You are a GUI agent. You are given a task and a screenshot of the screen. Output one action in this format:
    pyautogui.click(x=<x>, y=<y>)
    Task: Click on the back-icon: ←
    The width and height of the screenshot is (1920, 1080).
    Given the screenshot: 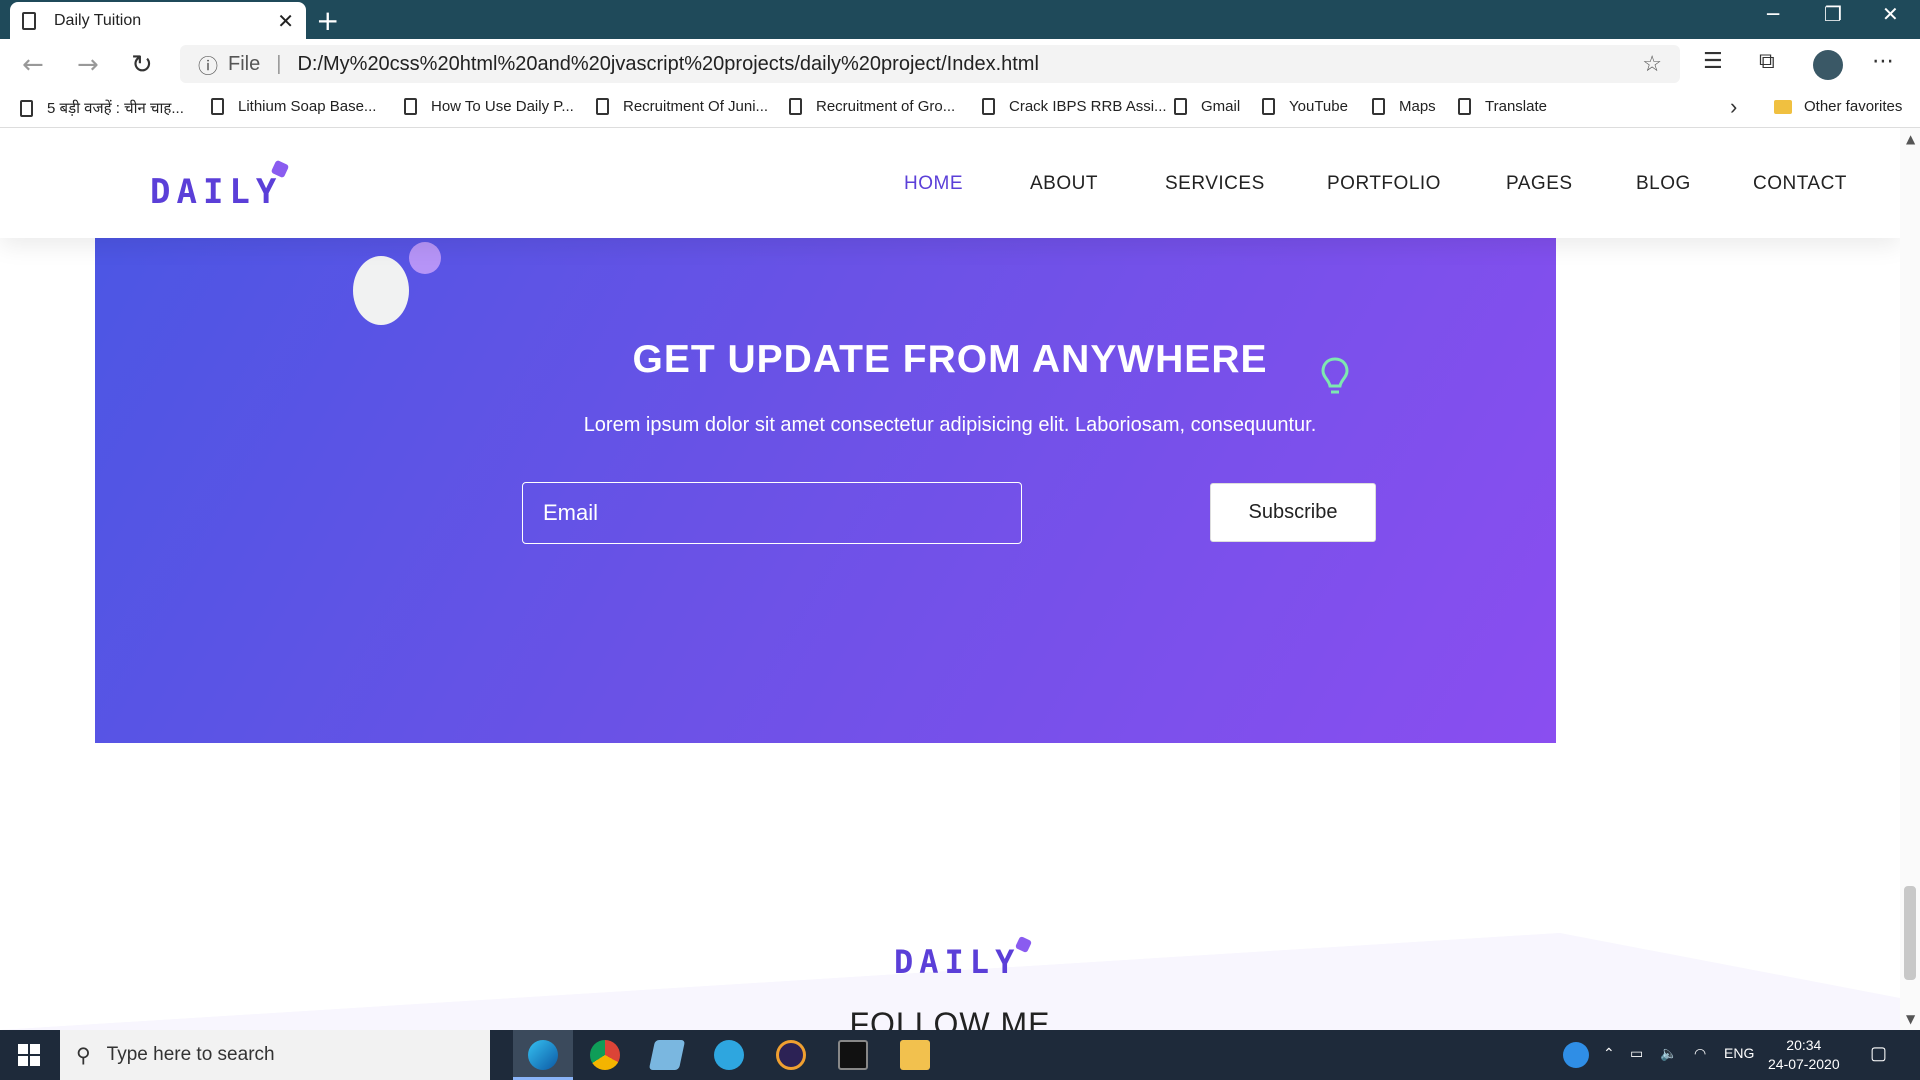 What is the action you would take?
    pyautogui.click(x=33, y=65)
    